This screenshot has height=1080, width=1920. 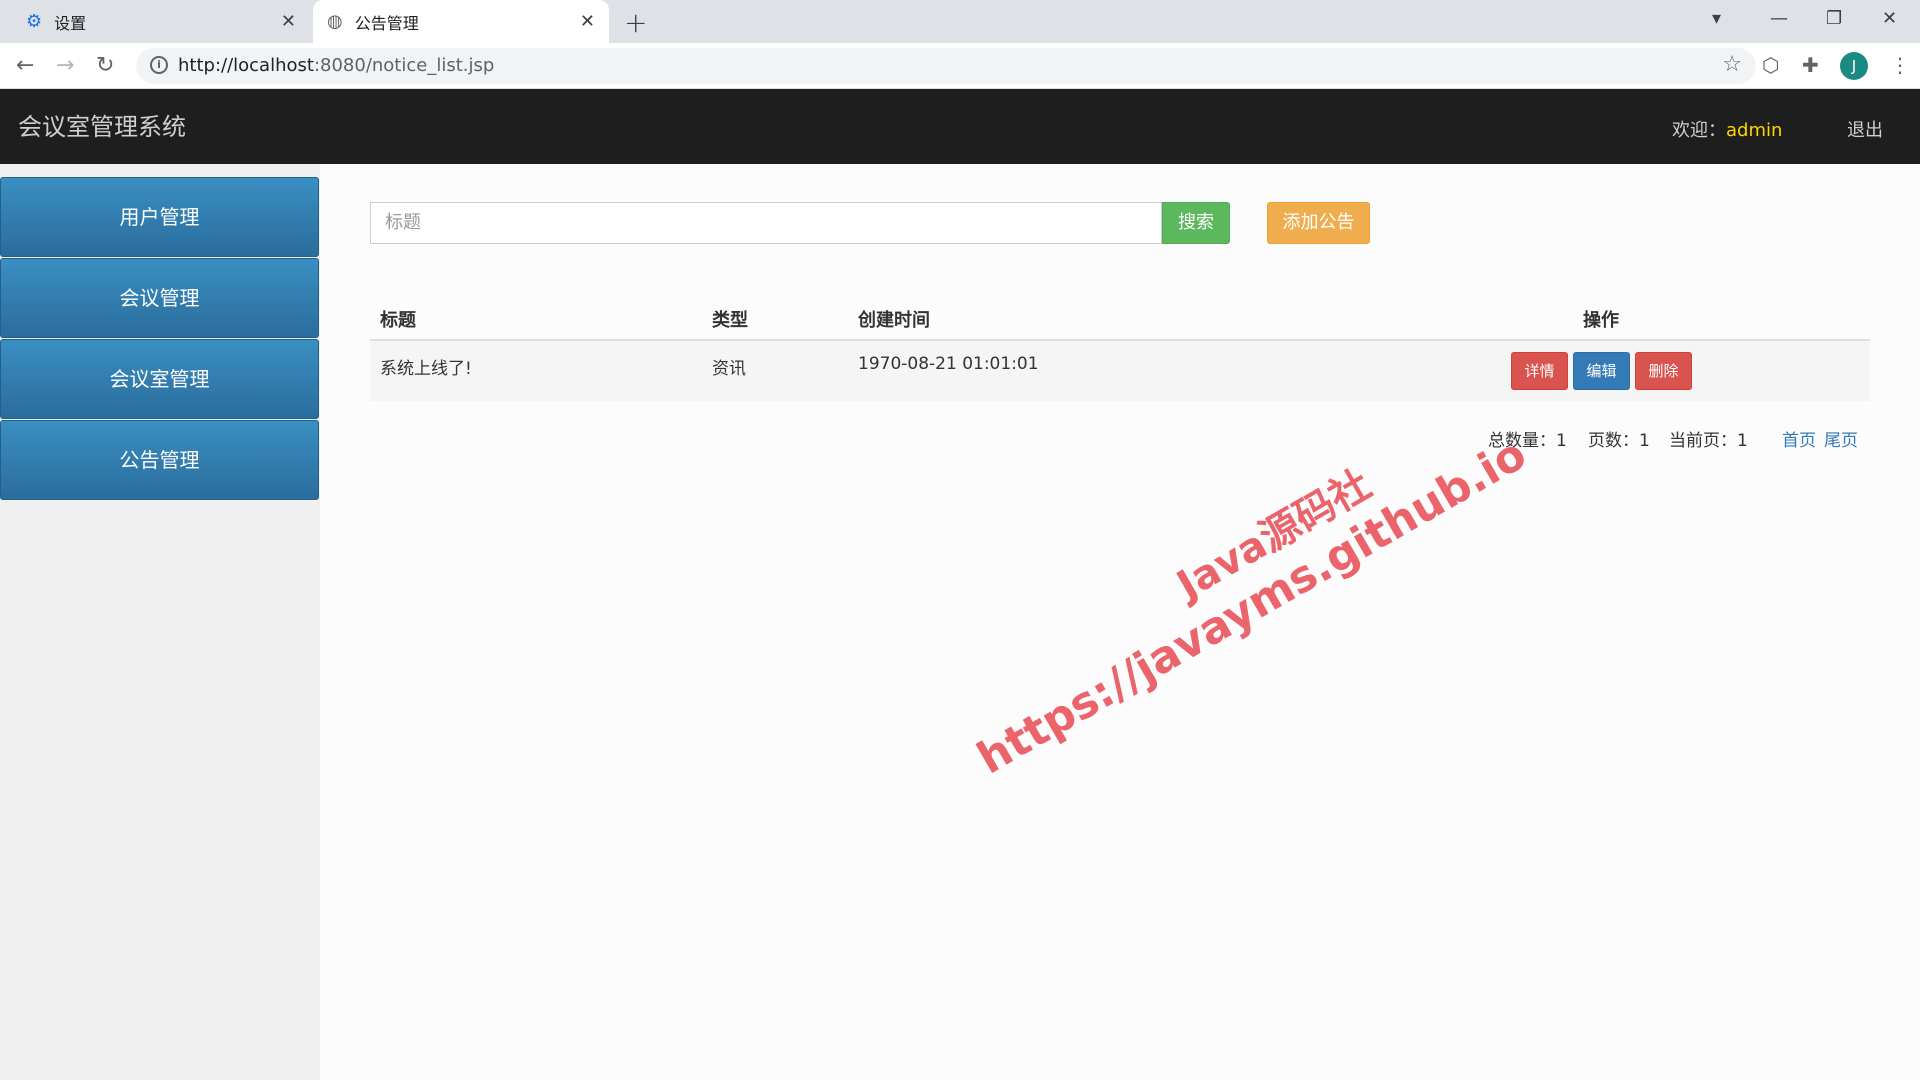 What do you see at coordinates (1754, 130) in the screenshot?
I see `username: admin` at bounding box center [1754, 130].